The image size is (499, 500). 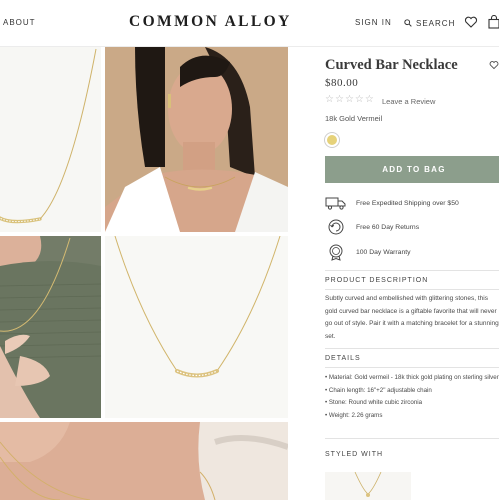 What do you see at coordinates (336, 252) in the screenshot?
I see `warranty-badge-icon` at bounding box center [336, 252].